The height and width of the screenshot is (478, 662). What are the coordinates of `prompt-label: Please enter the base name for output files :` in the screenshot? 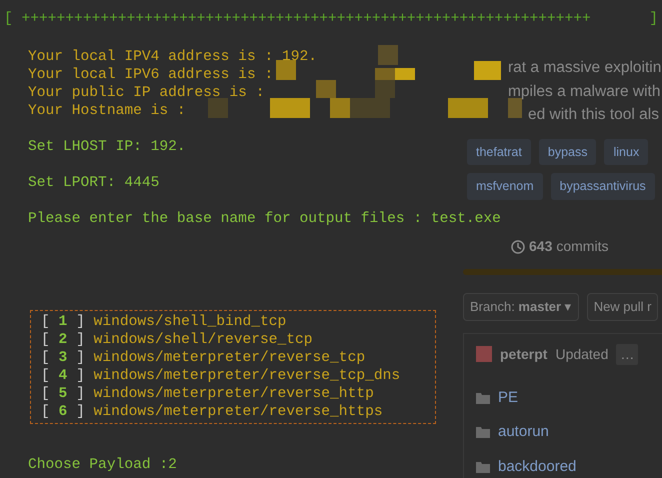 It's located at (225, 219).